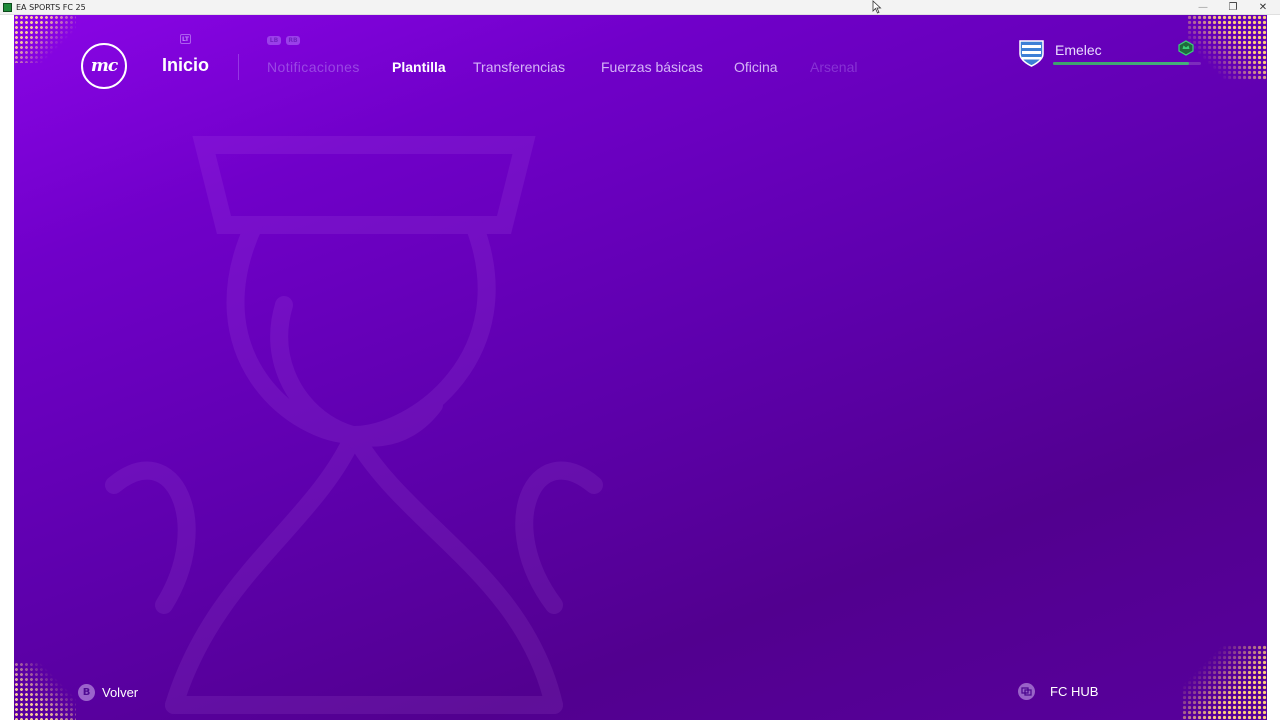 This screenshot has height=720, width=1280. I want to click on window-titlebar: EA SPORTS FC 25 — ❐ ✕, so click(640, 7).